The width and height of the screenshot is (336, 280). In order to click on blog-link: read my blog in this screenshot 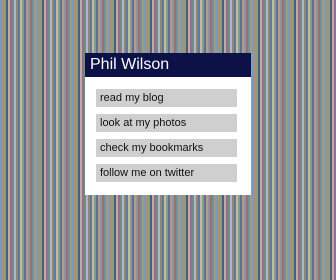, I will do `click(166, 98)`.